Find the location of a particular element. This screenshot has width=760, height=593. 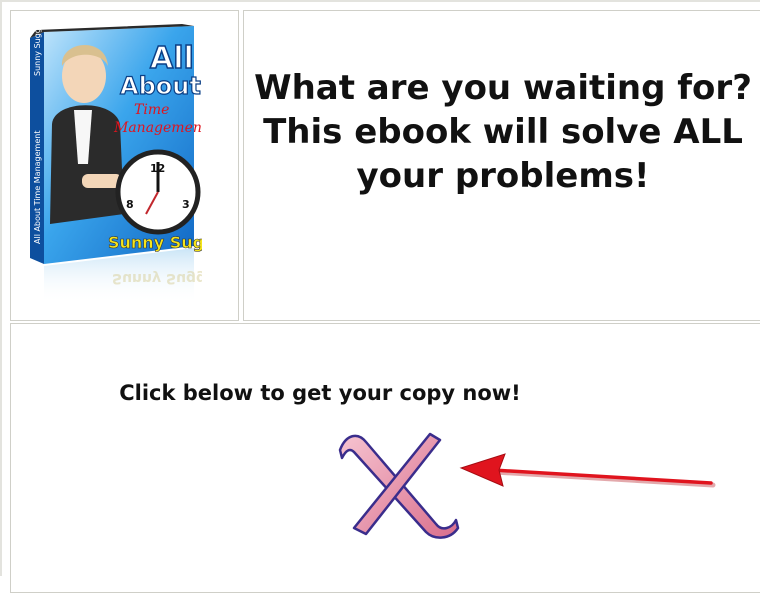

close-x-icon is located at coordinates (399, 485).